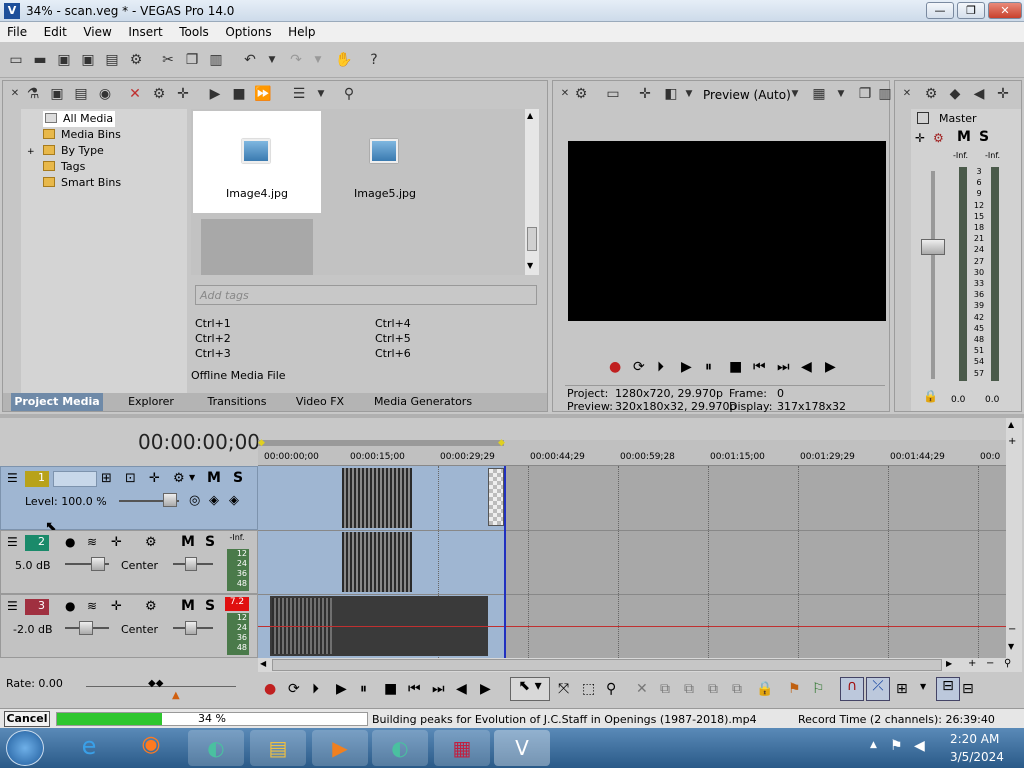  Describe the element at coordinates (1014, 538) in the screenshot. I see `timeline-vertical-scrollbar: ▲ + − ▼` at that location.